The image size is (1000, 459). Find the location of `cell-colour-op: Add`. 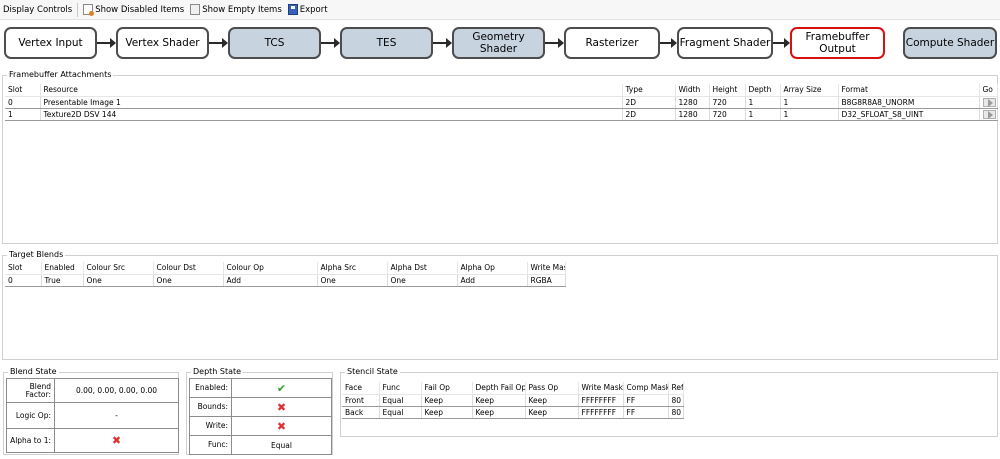

cell-colour-op: Add is located at coordinates (270, 280).